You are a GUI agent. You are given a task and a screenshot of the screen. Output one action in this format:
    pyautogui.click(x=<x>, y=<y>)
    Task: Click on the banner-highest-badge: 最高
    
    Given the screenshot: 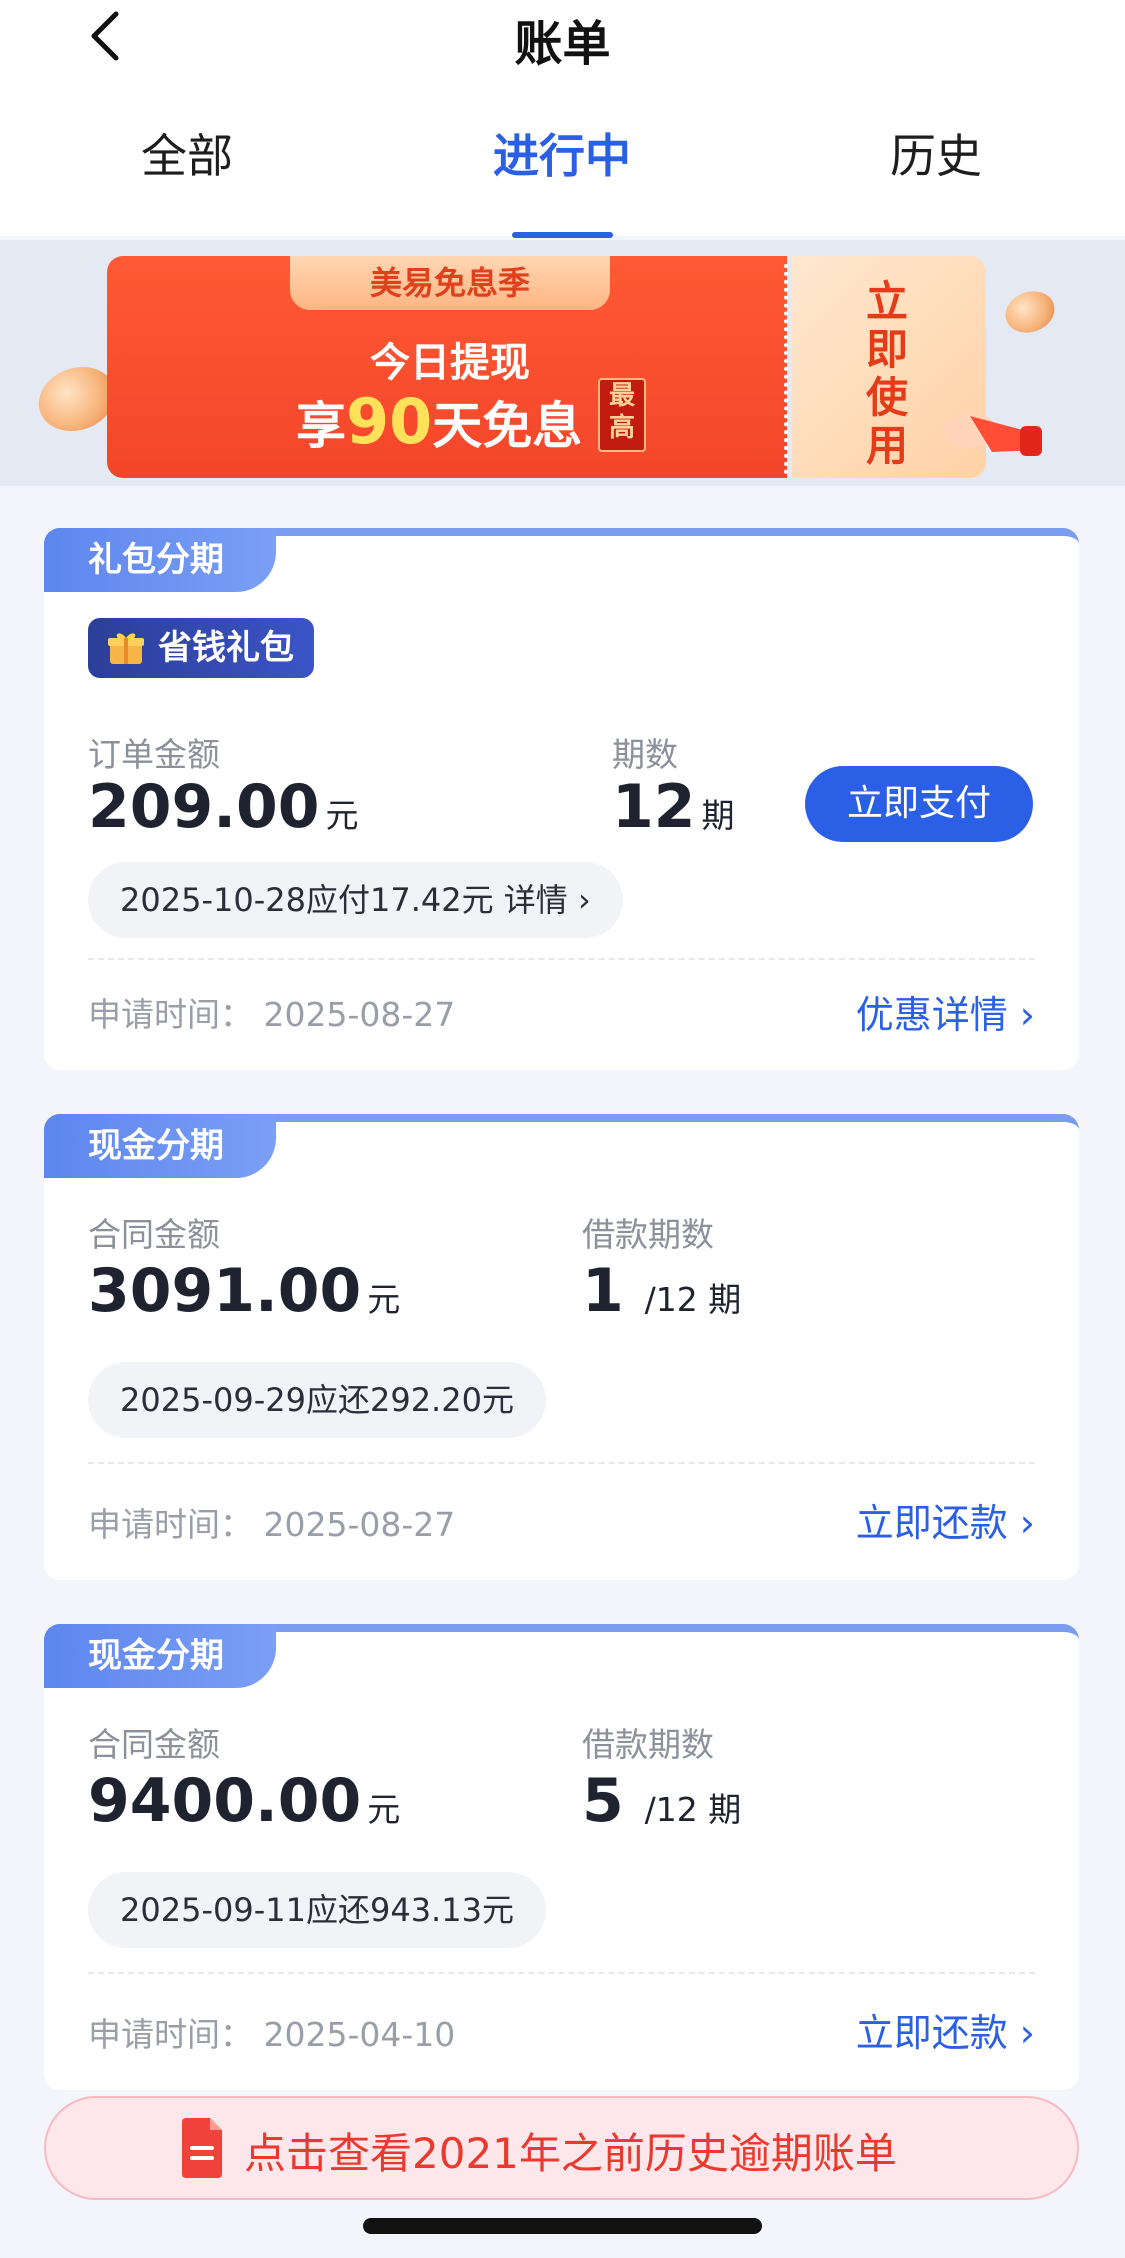 What is the action you would take?
    pyautogui.click(x=622, y=415)
    